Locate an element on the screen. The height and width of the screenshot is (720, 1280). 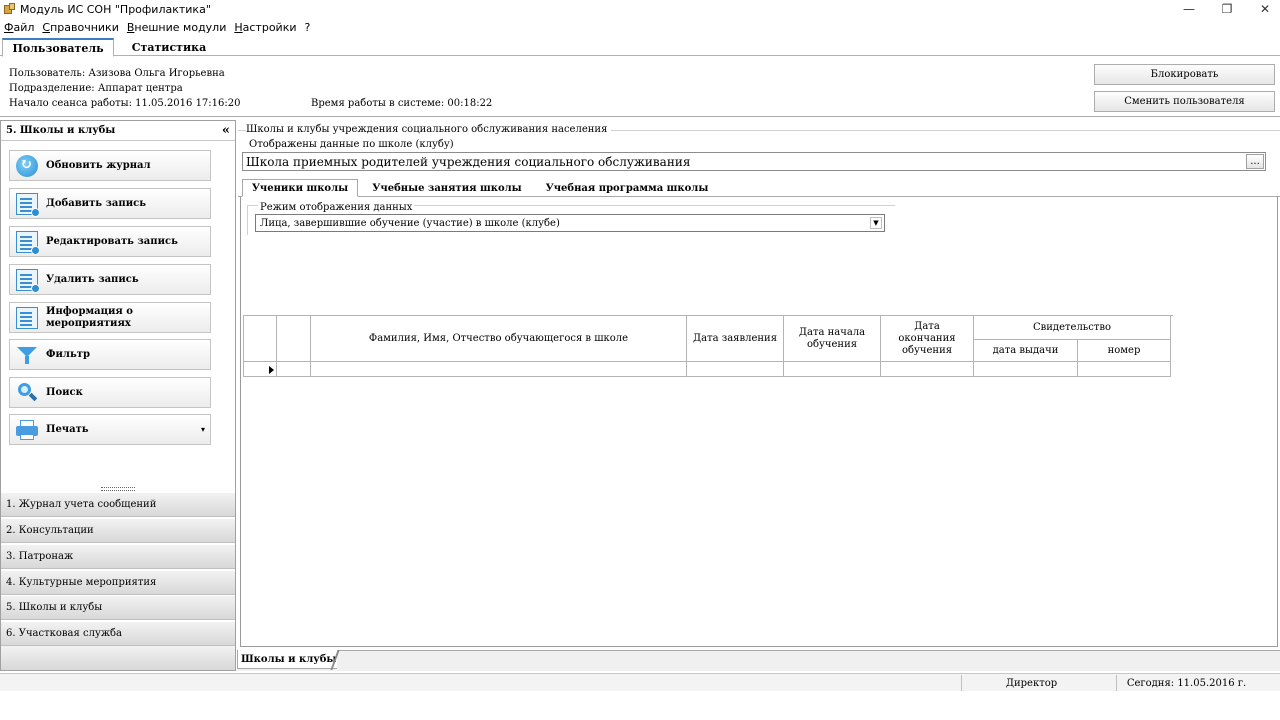
refresh-journal-button: Обновить журнал is located at coordinates (110, 165).